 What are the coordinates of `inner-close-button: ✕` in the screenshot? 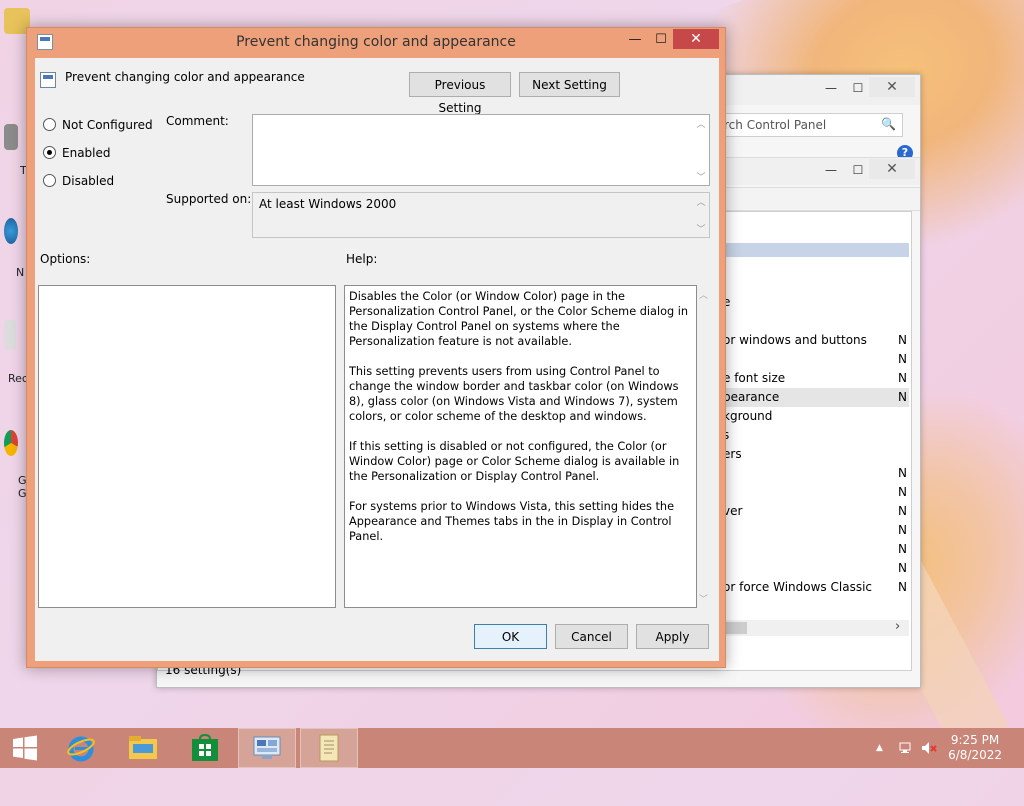 It's located at (892, 169).